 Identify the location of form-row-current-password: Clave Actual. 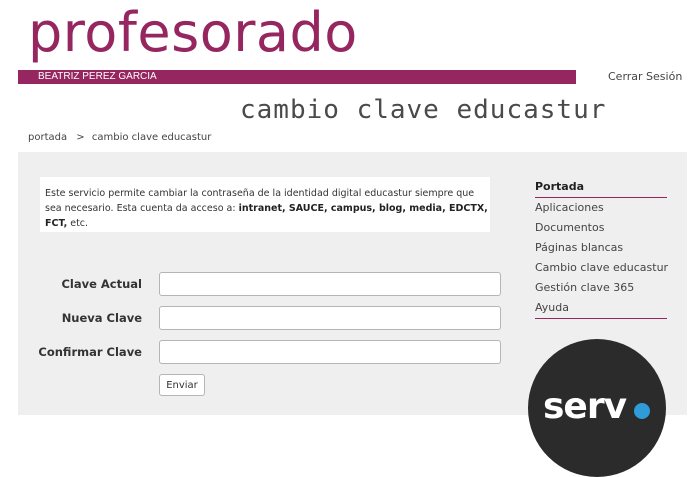
(268, 285).